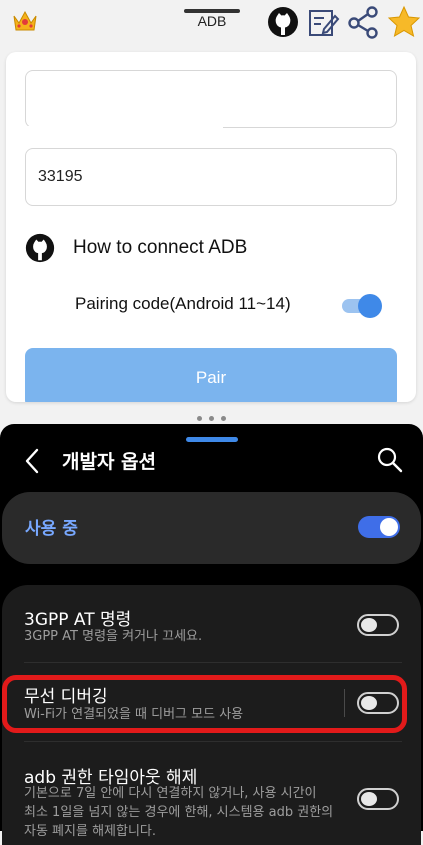 This screenshot has width=423, height=845. I want to click on host-field, so click(211, 99).